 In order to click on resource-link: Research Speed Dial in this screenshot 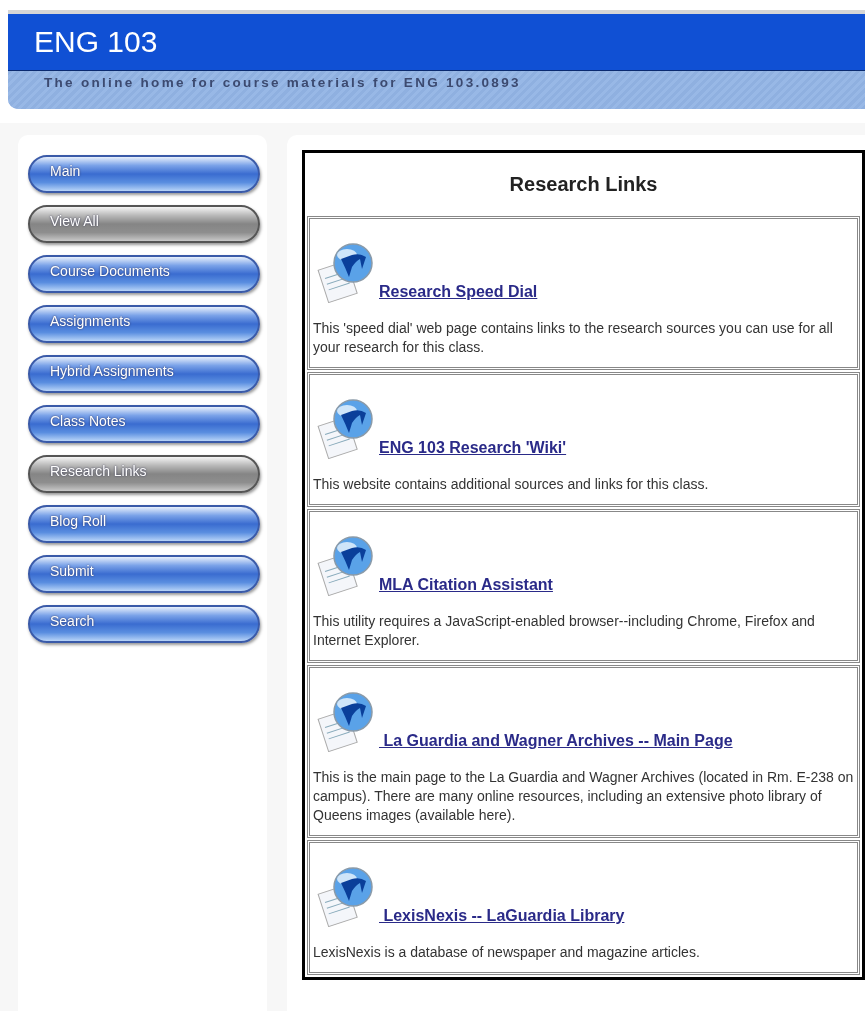, I will do `click(458, 292)`.